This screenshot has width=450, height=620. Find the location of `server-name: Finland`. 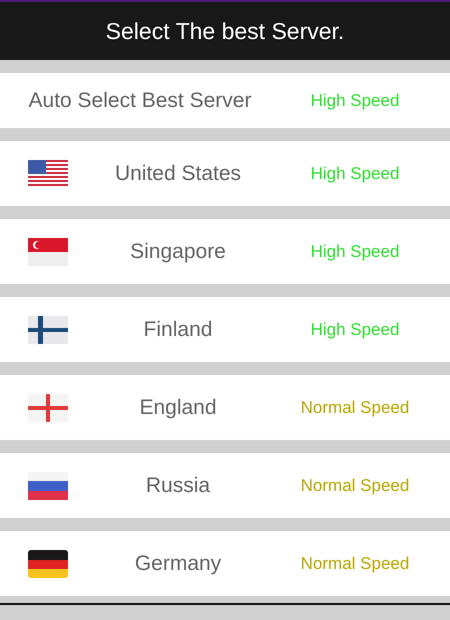

server-name: Finland is located at coordinates (178, 330).